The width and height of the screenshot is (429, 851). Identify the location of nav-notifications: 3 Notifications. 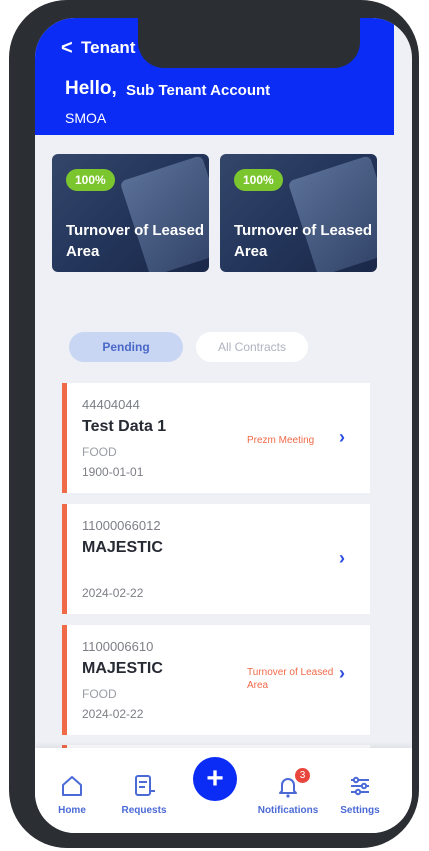
(288, 792).